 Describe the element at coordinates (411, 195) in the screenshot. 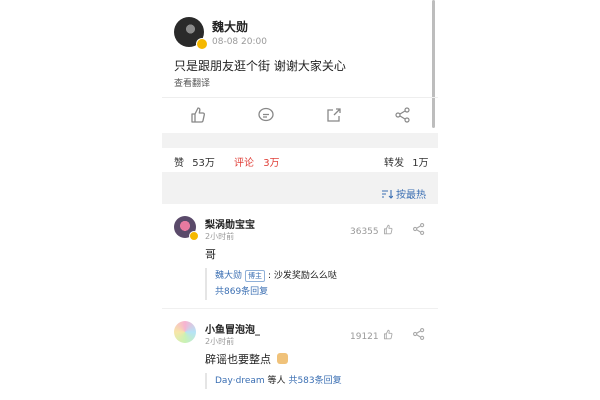

I see `sort-label: 按最热` at that location.